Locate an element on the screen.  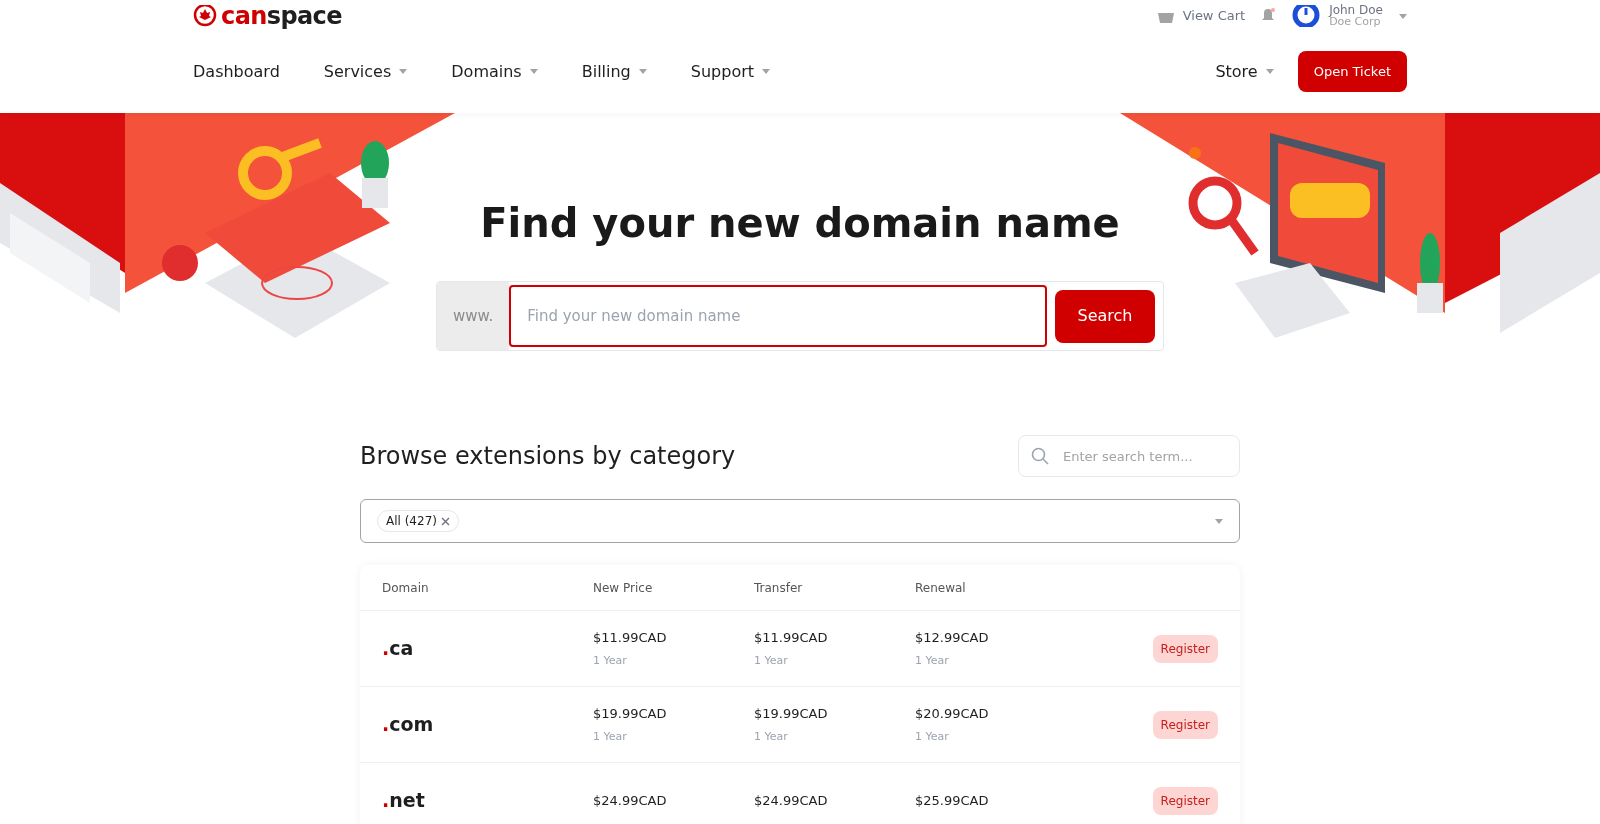
user-name: John Doe is located at coordinates (1356, 10).